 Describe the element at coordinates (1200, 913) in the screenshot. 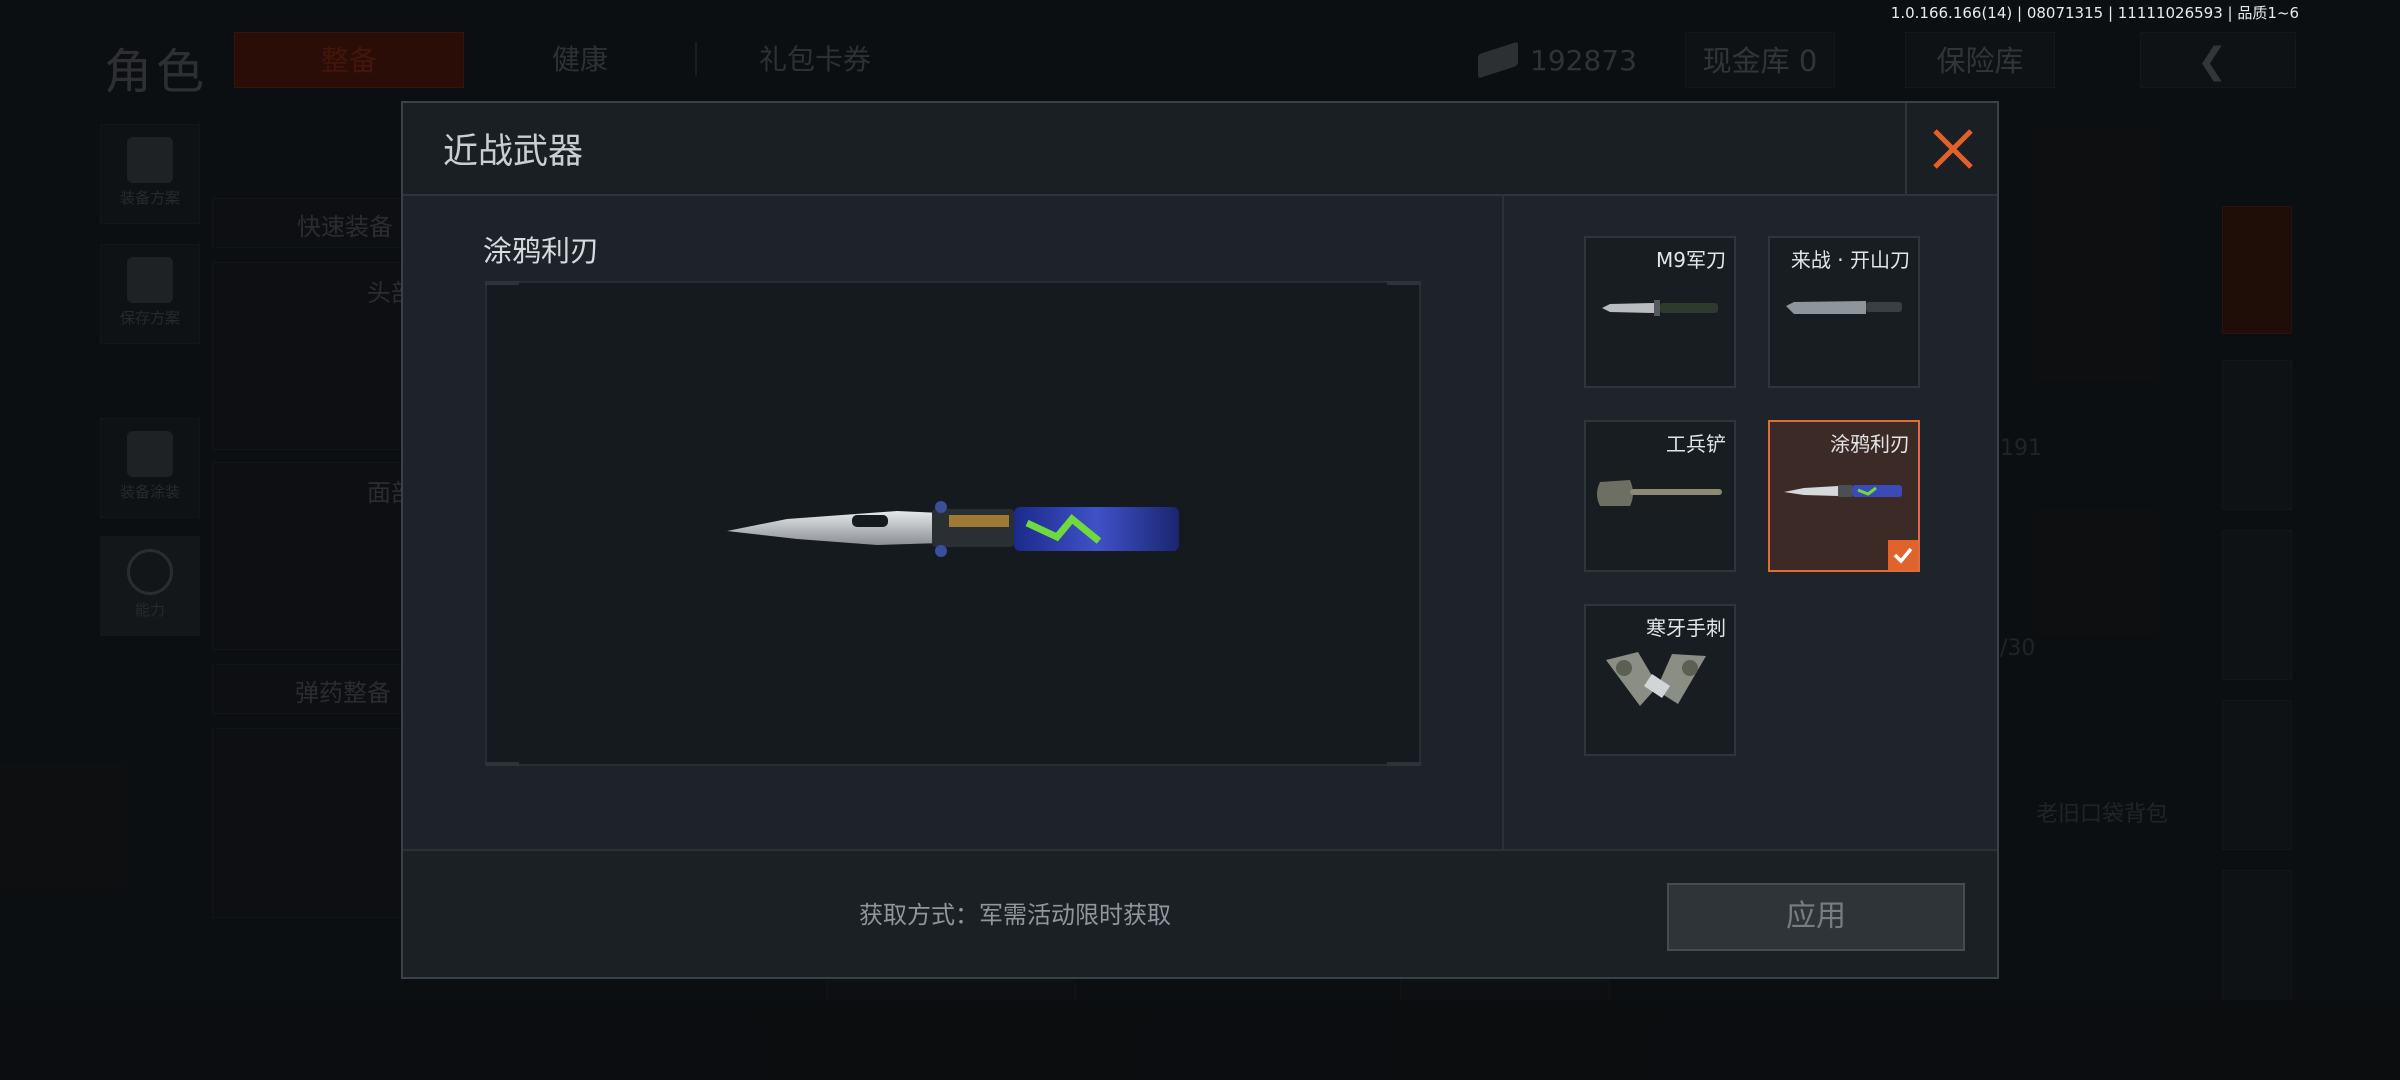

I see `dialog-footer: 获取方式：军需活动限时获取 应用` at that location.